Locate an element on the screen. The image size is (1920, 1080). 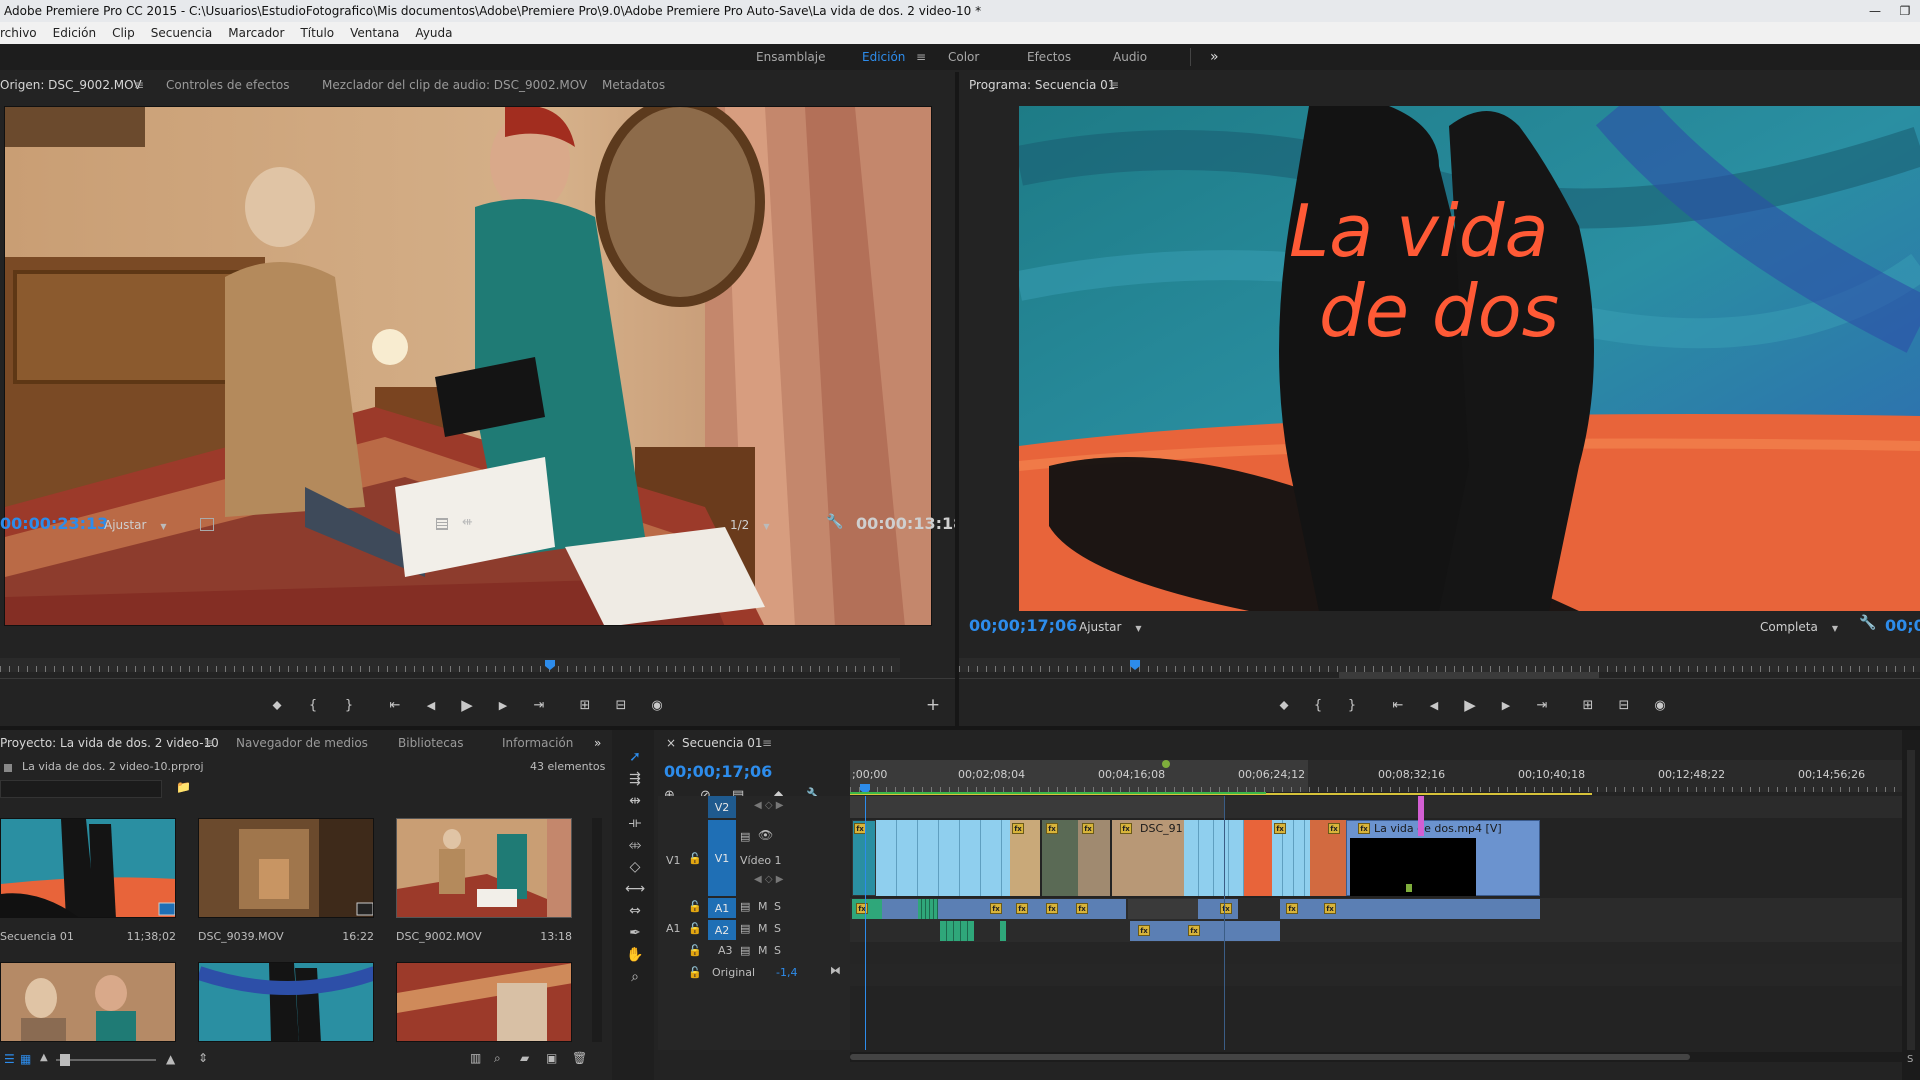
a3-sync-lock-icon: ▤ is located at coordinates (745, 950).